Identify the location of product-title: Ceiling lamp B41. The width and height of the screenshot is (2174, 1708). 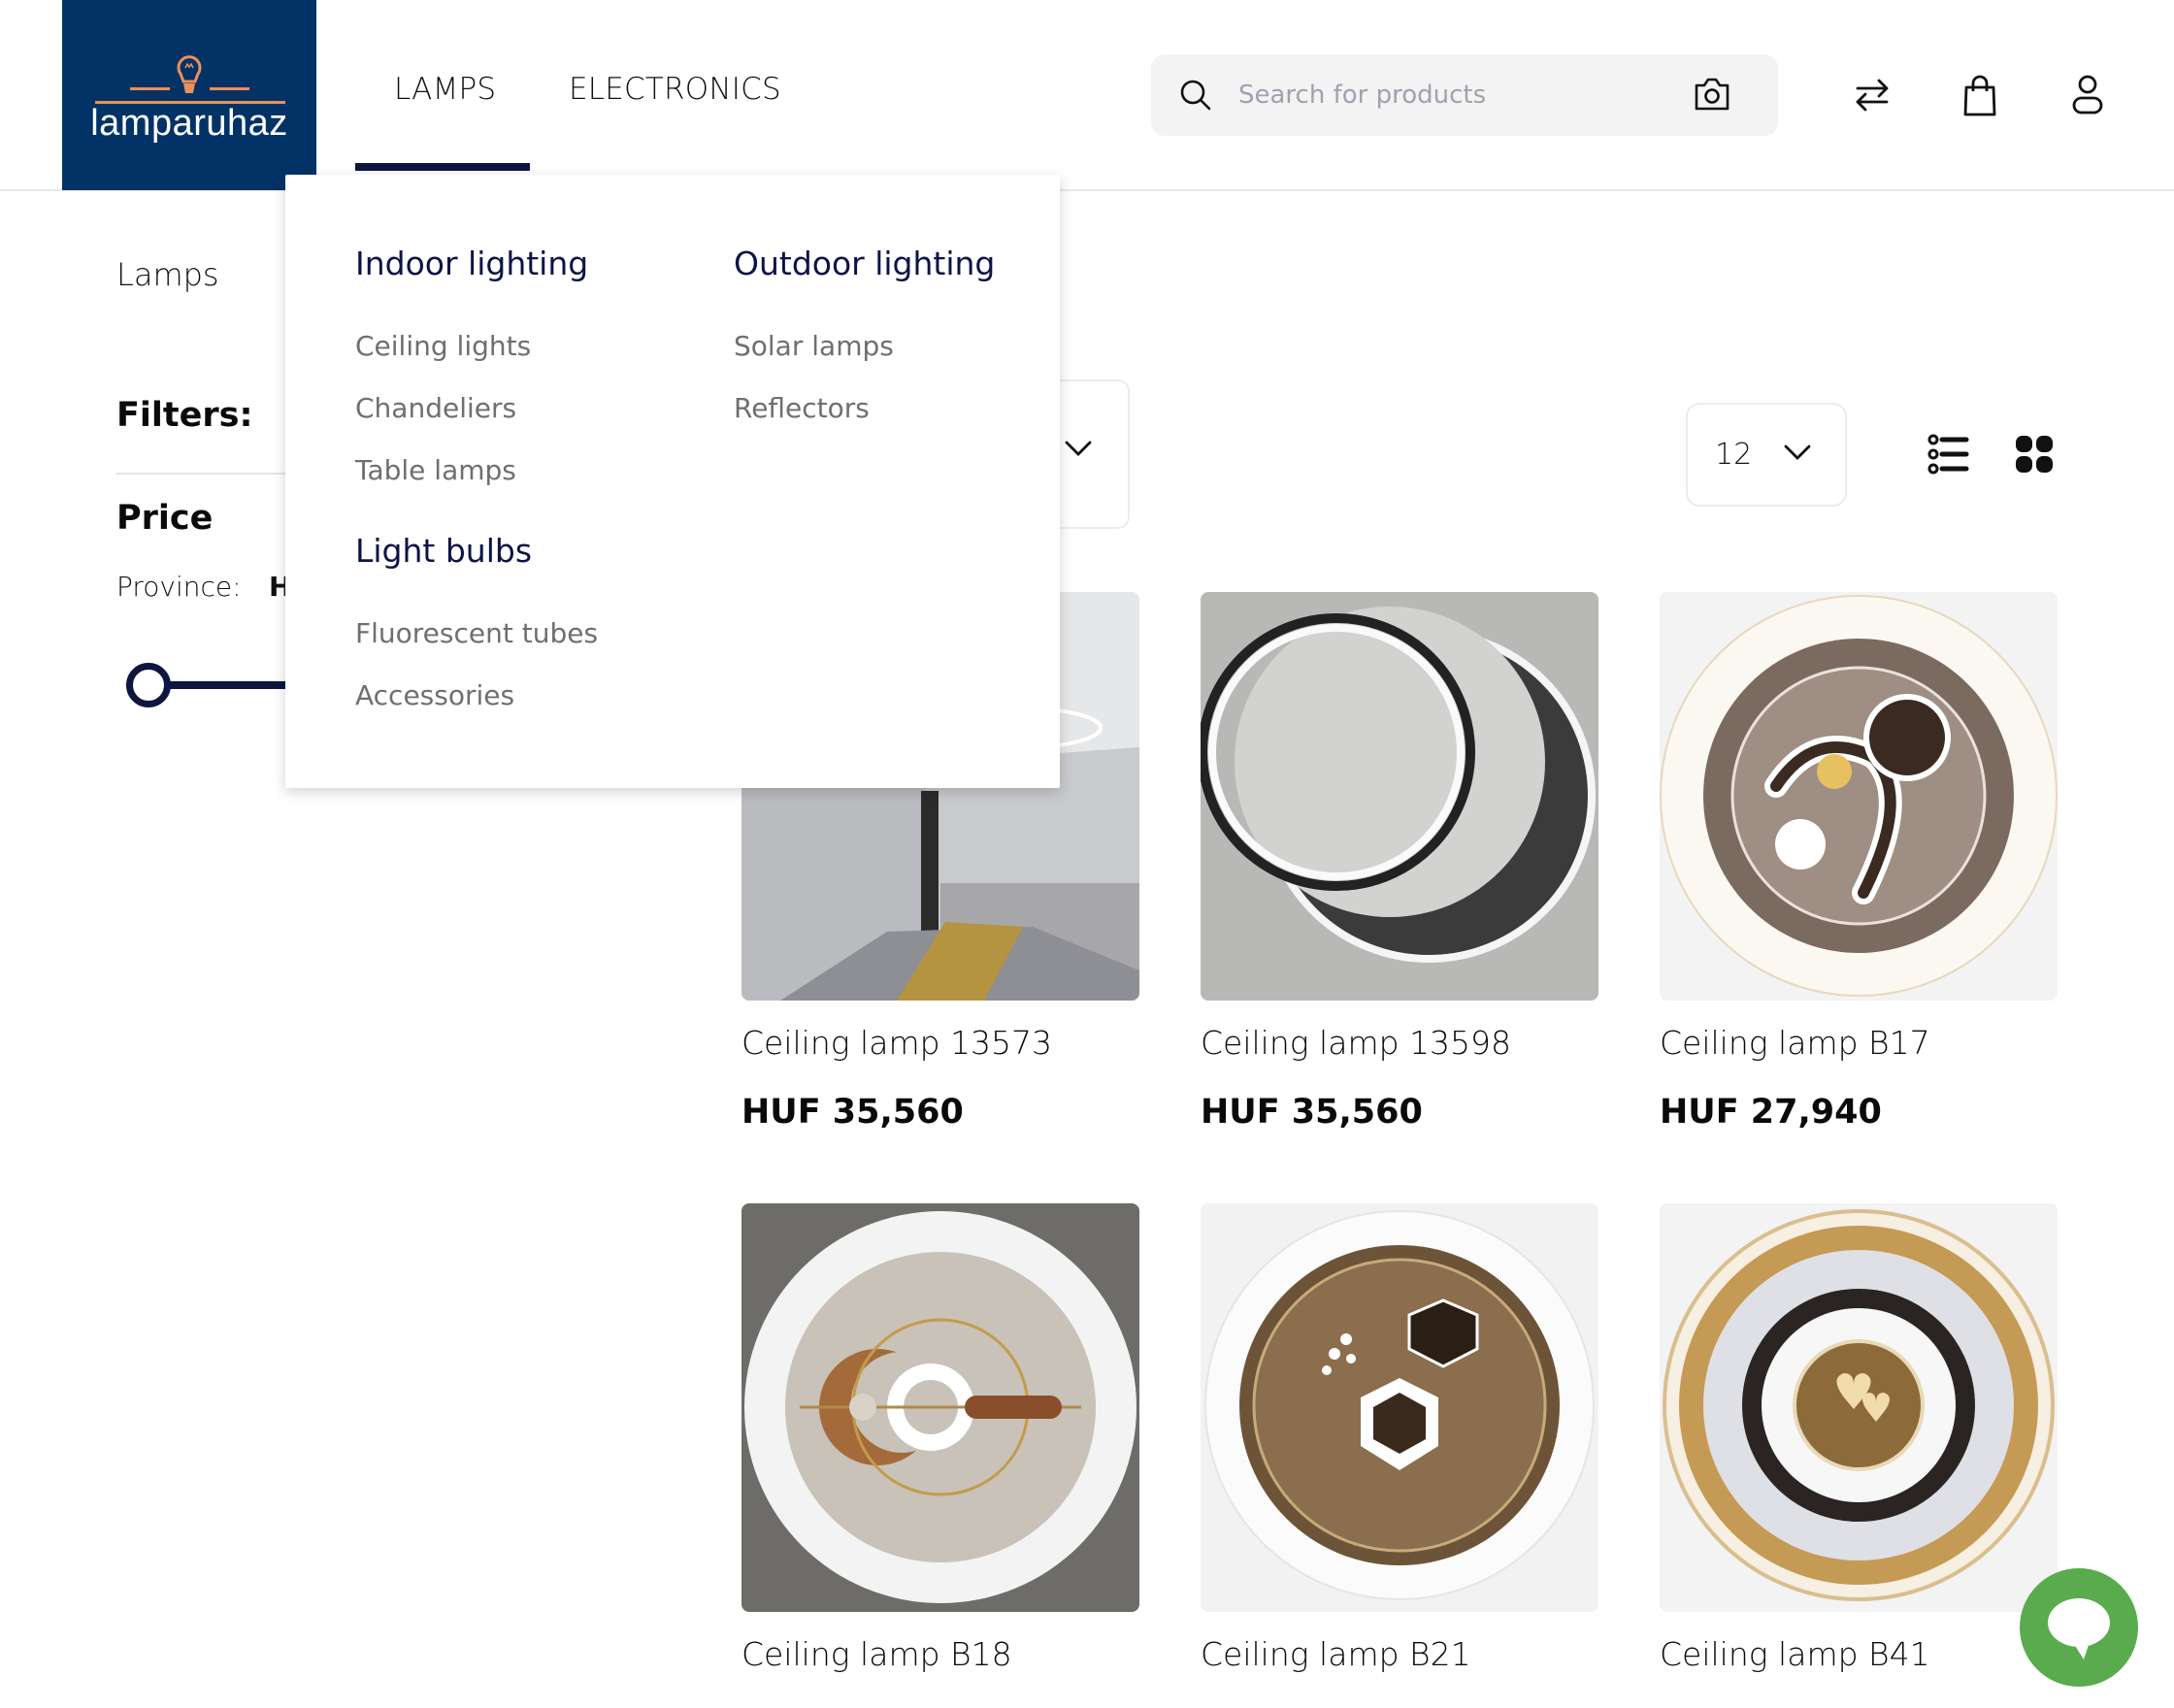
(1795, 1654).